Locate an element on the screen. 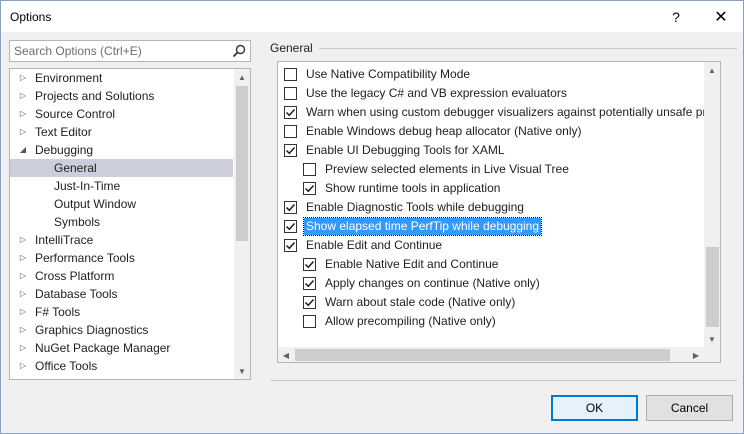 Image resolution: width=744 pixels, height=434 pixels. option-row: Apply changes on continue (Native only) is located at coordinates (422, 283).